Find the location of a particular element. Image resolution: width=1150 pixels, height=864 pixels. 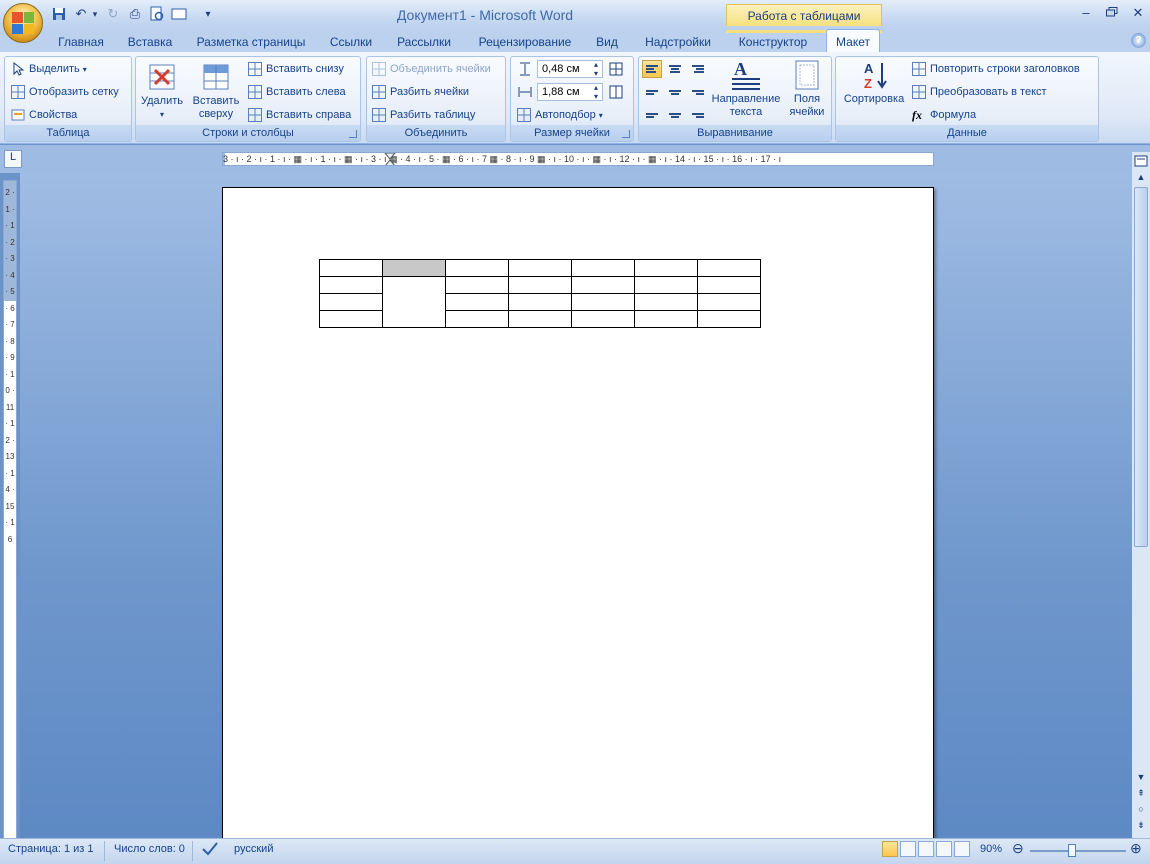

repeat-header-rows-button: Повторить строки заголовков is located at coordinates (996, 69).